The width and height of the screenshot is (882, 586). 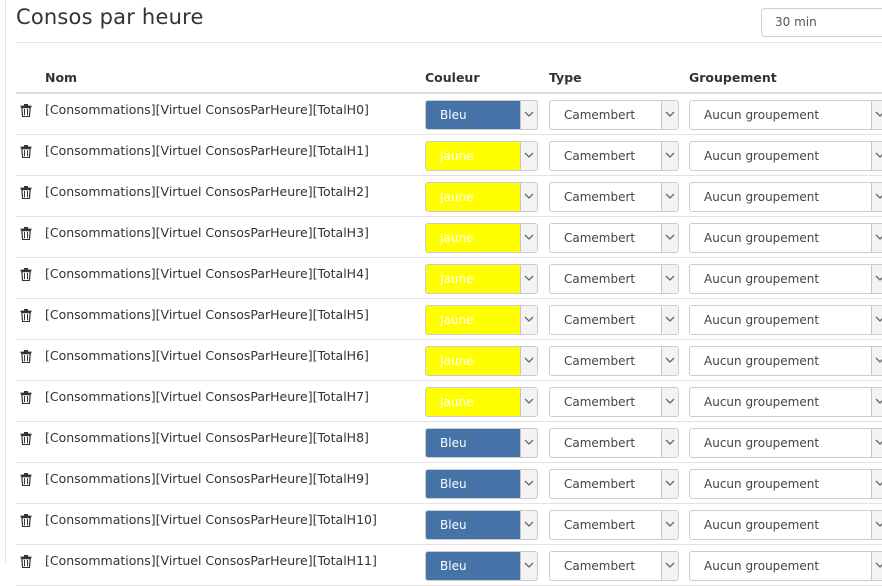 What do you see at coordinates (565, 77) in the screenshot?
I see `column-header-type: Type` at bounding box center [565, 77].